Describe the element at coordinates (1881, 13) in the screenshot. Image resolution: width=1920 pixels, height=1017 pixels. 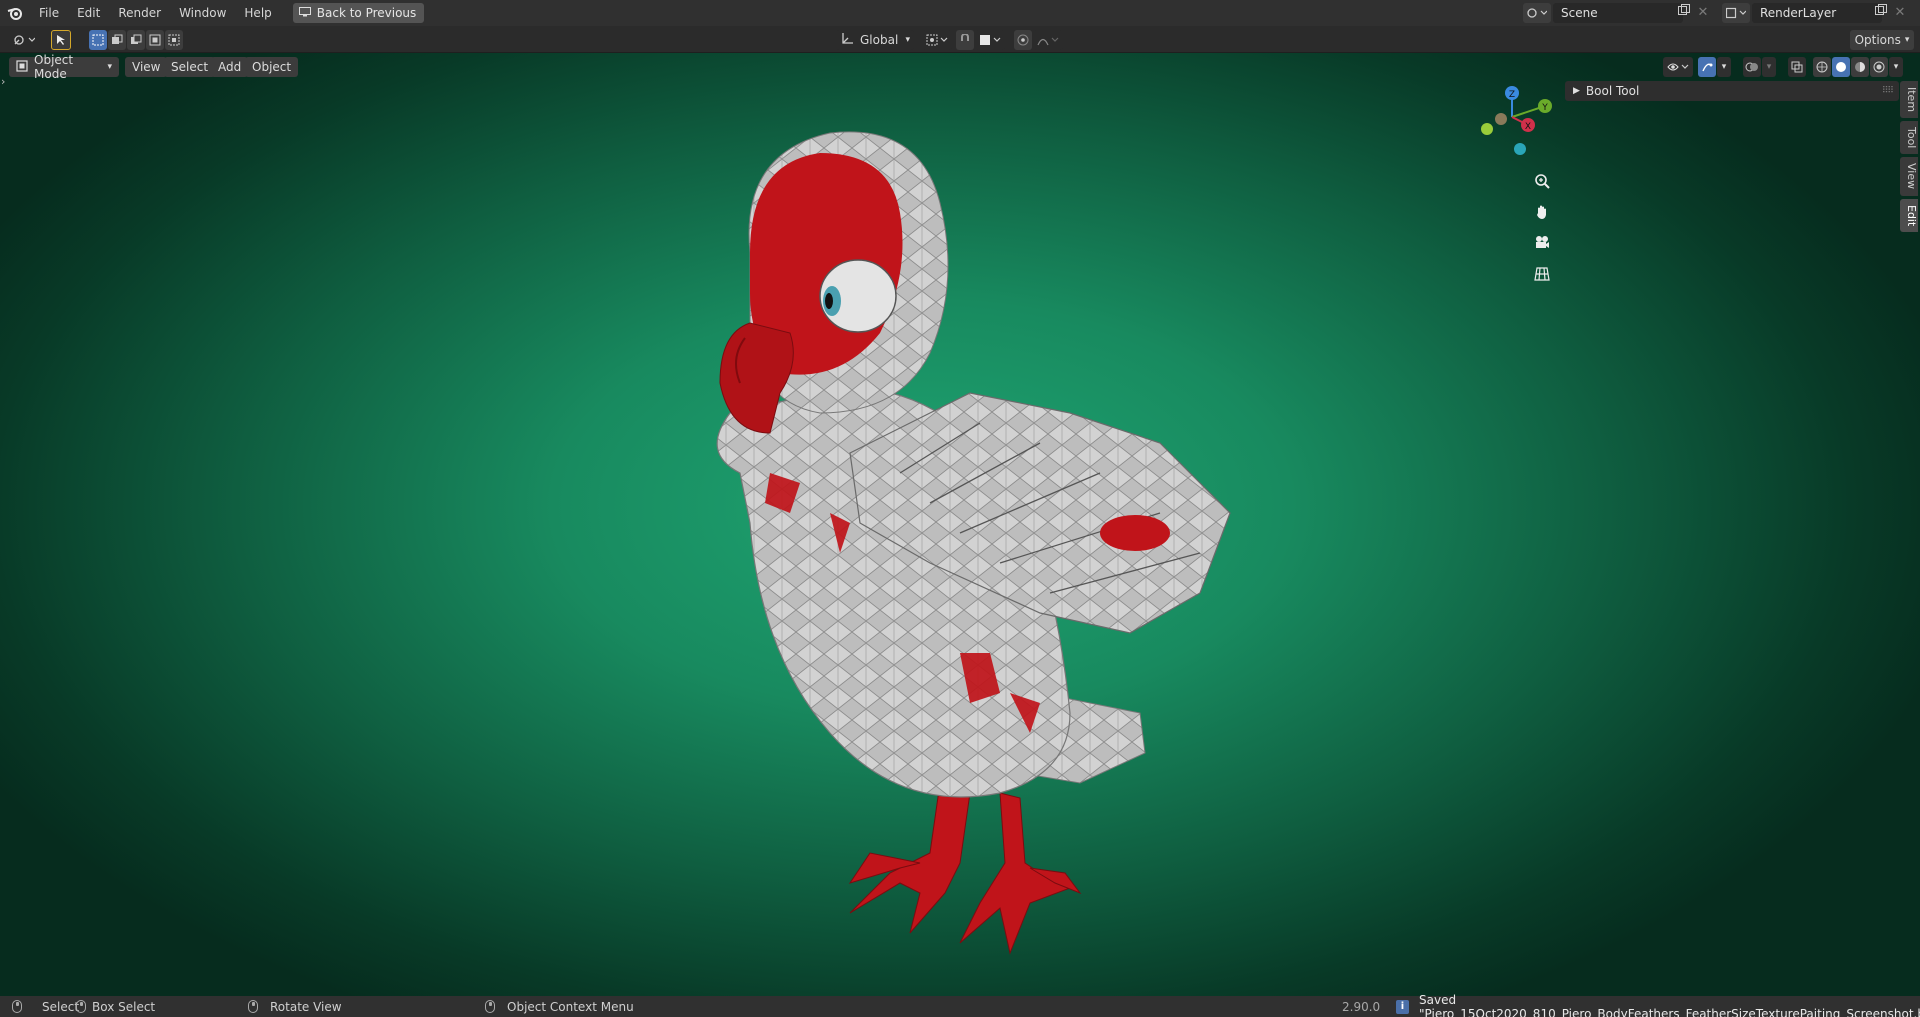
I see `new-view-layer-icon` at that location.